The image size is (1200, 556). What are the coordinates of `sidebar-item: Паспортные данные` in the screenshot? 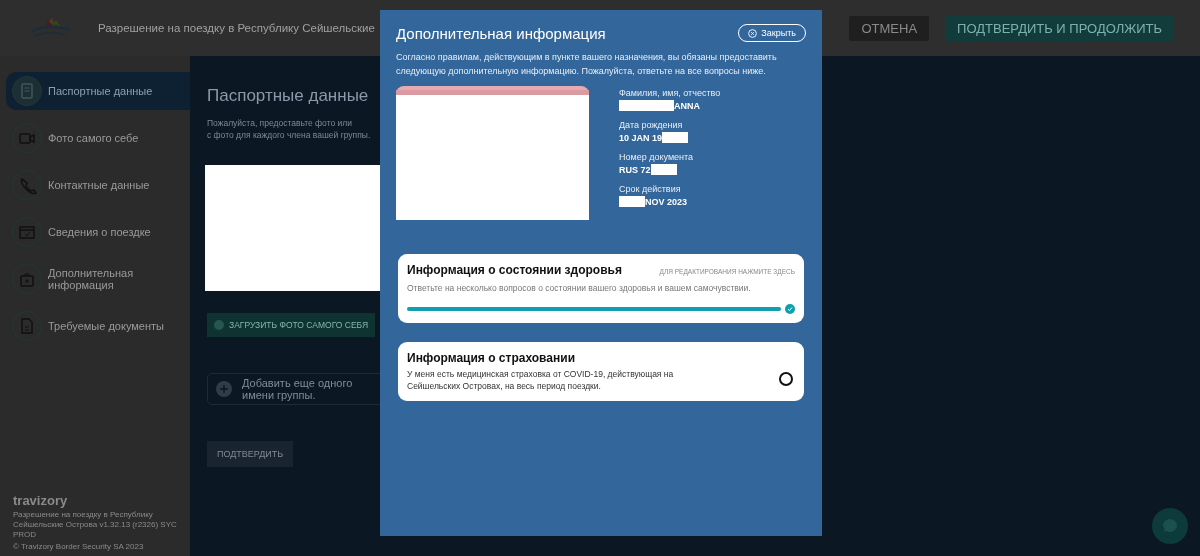 It's located at (98, 91).